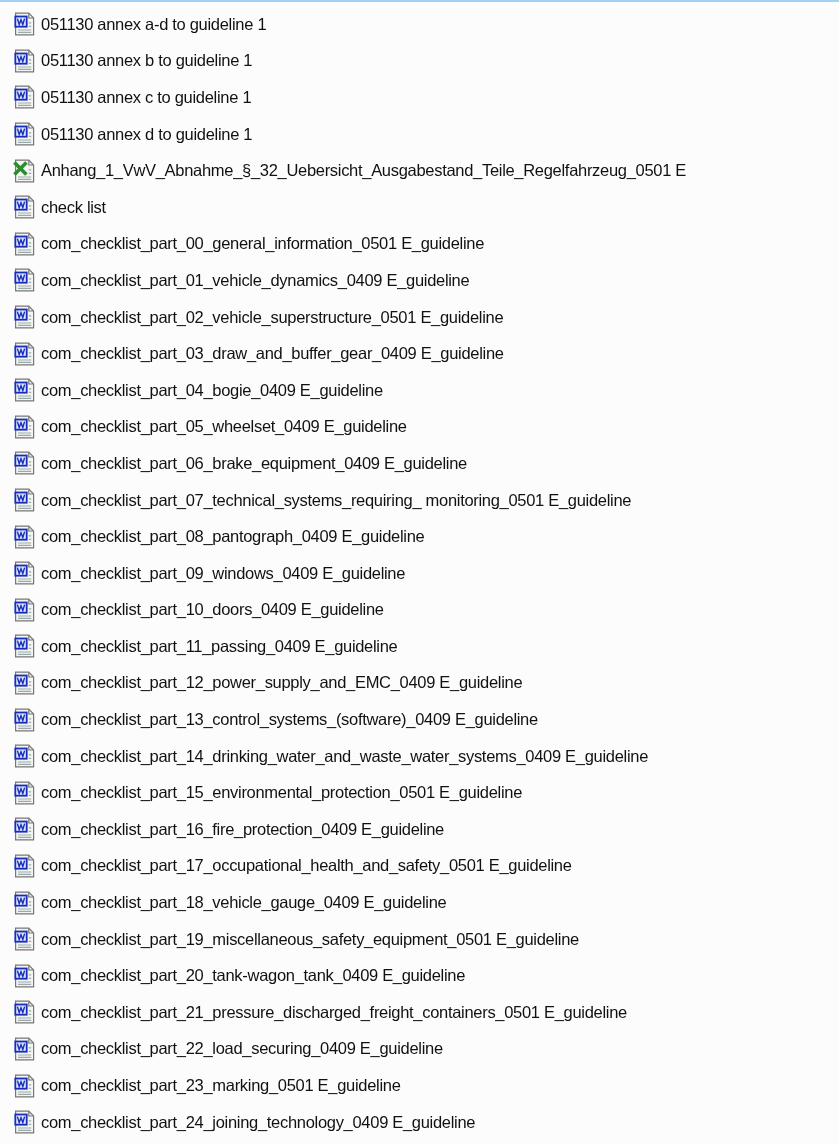 This screenshot has height=1144, width=839. I want to click on file-name: com_checklist_part_22_load_securing_0409 E_guideline, so click(242, 1049).